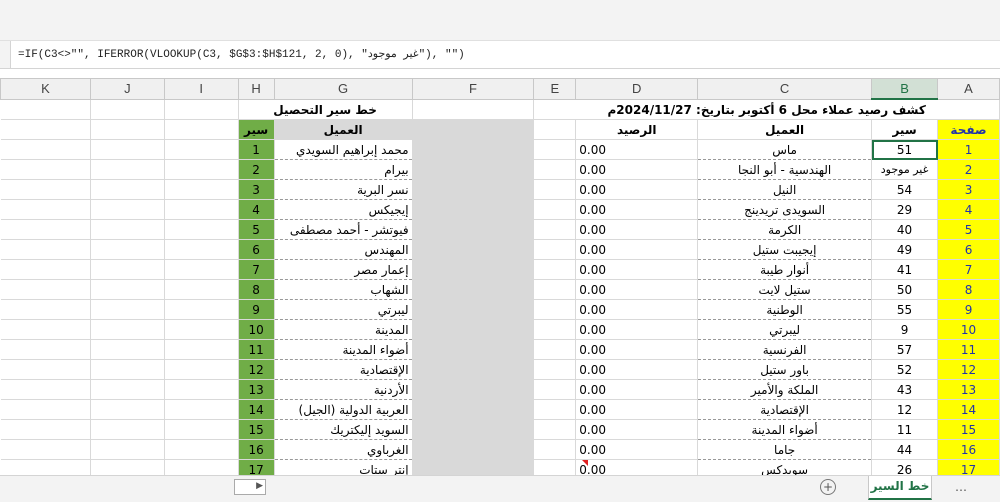 Image resolution: width=1000 pixels, height=502 pixels. Describe the element at coordinates (473, 89) in the screenshot. I see `column-header-f: F` at that location.